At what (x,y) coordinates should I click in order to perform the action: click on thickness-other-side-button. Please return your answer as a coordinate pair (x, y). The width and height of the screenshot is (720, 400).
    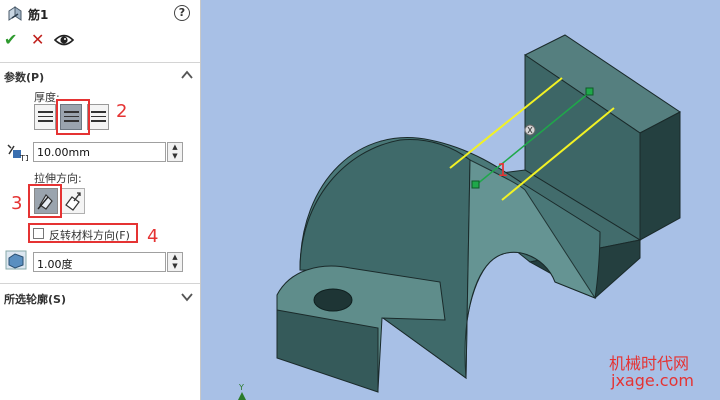
    Looking at the image, I should click on (98, 117).